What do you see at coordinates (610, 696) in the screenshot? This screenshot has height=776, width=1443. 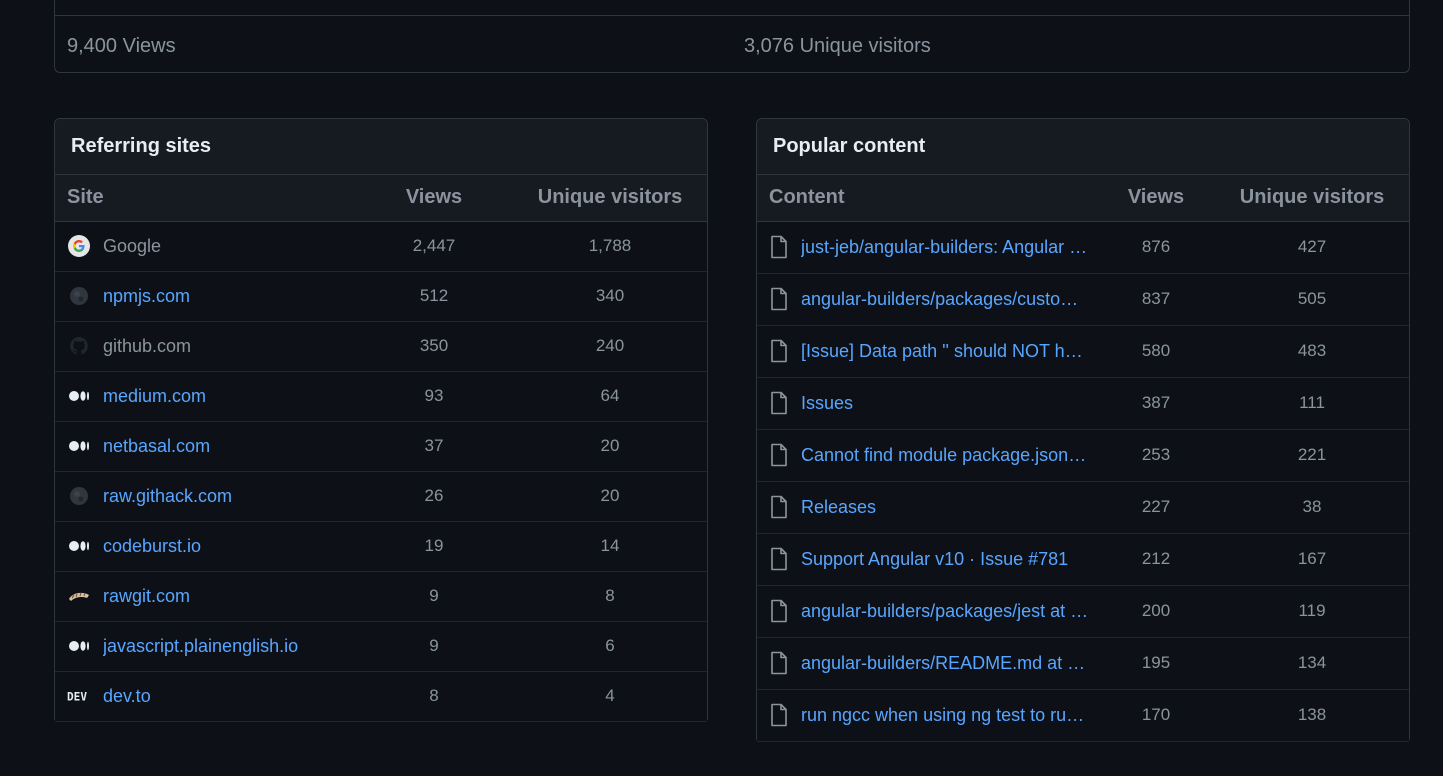 I see `referrer-unique-visitors: 4` at bounding box center [610, 696].